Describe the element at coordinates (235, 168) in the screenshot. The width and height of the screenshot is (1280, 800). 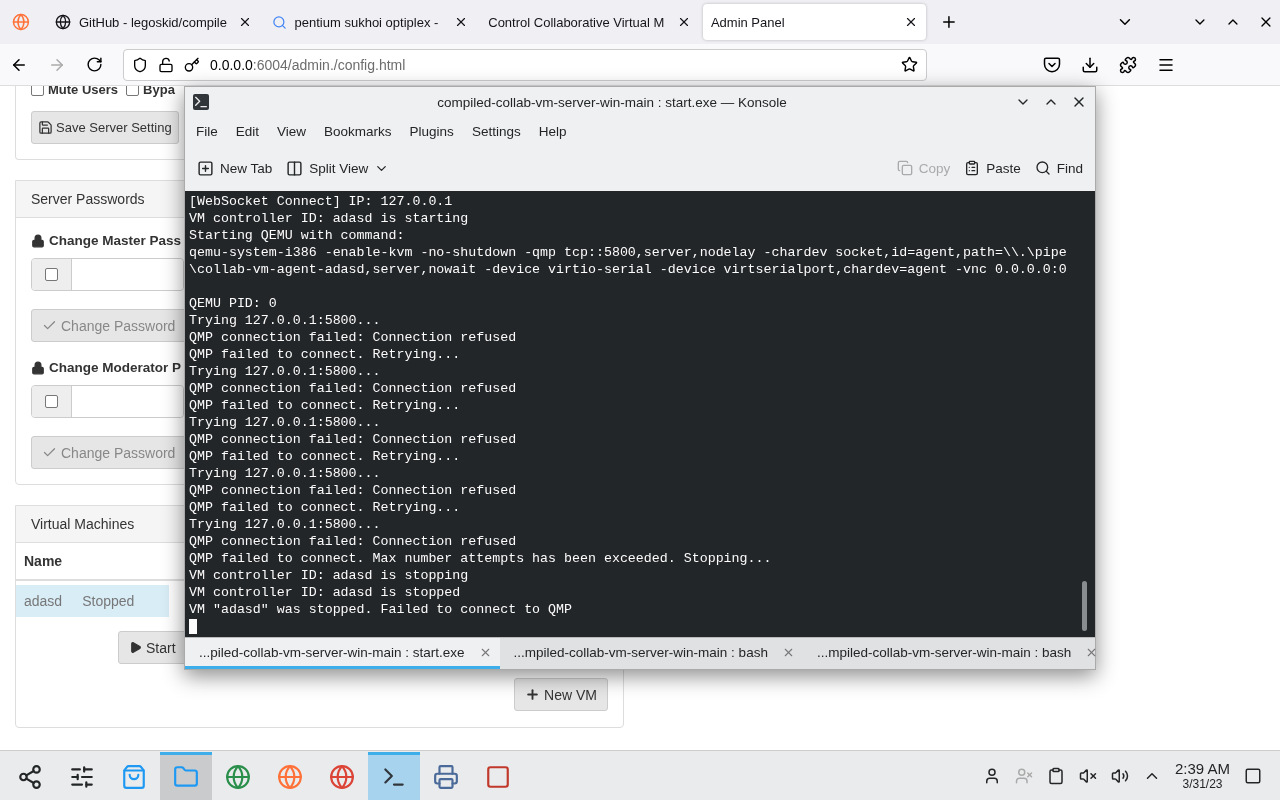
I see `new-tab-button: New Tab` at that location.